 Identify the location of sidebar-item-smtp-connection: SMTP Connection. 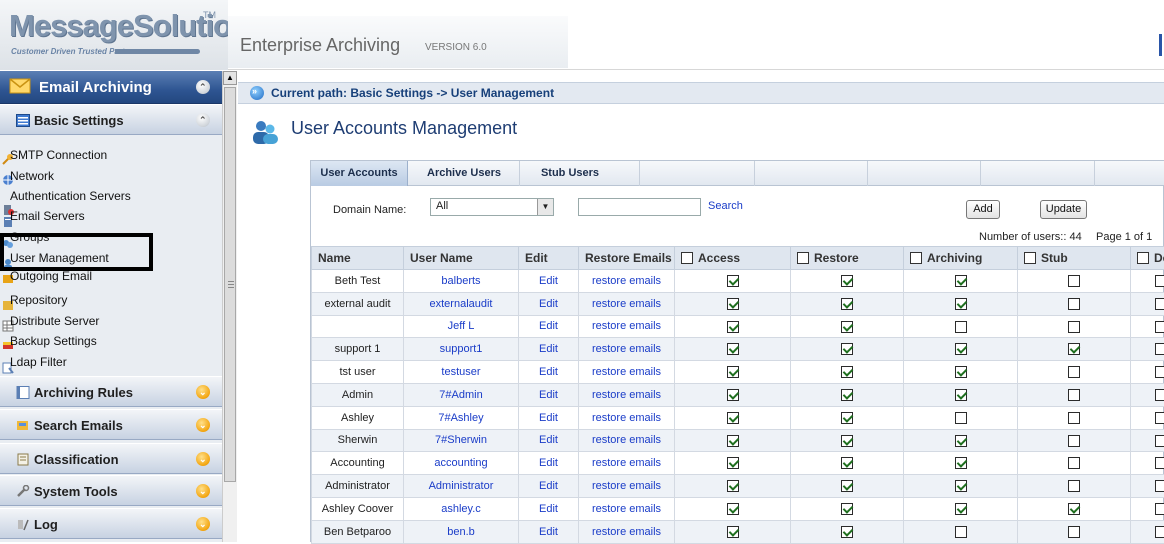
(111, 157).